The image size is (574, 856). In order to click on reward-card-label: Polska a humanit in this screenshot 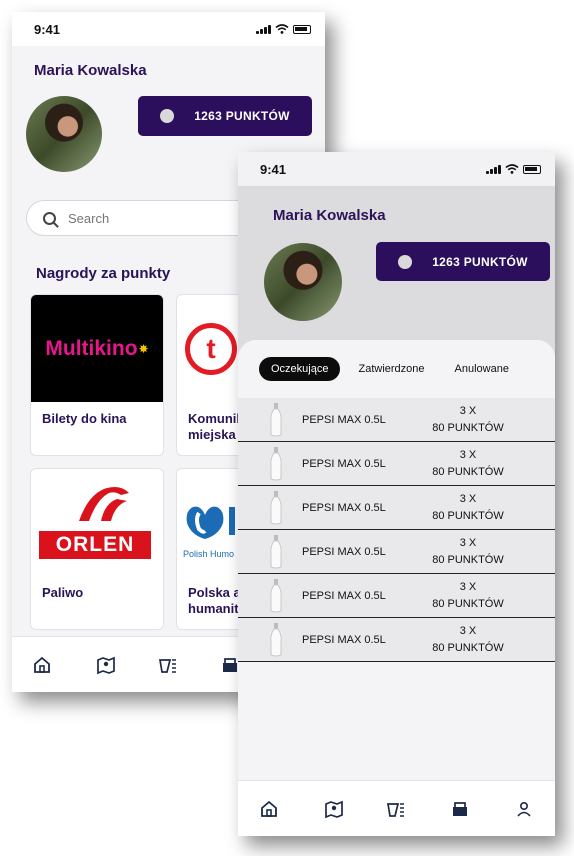, I will do `click(214, 600)`.